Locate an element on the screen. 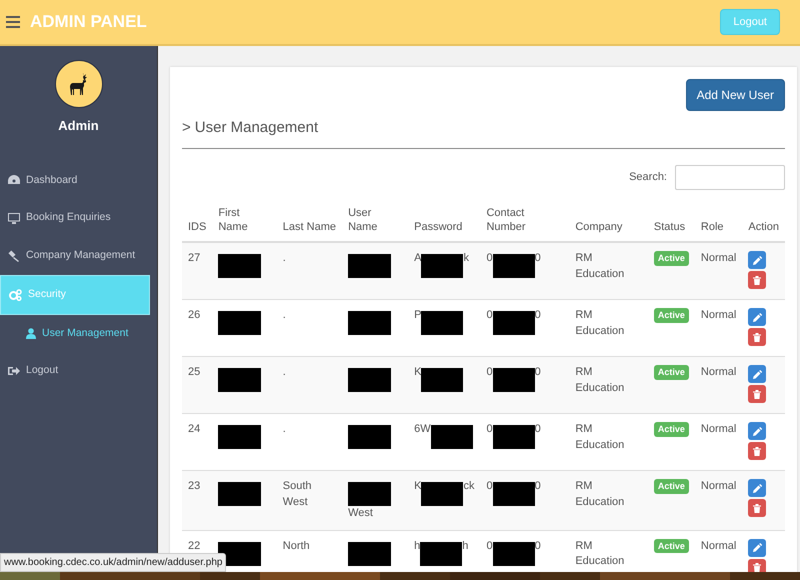 This screenshot has width=800, height=580. sidebar-item: Company Management is located at coordinates (75, 256).